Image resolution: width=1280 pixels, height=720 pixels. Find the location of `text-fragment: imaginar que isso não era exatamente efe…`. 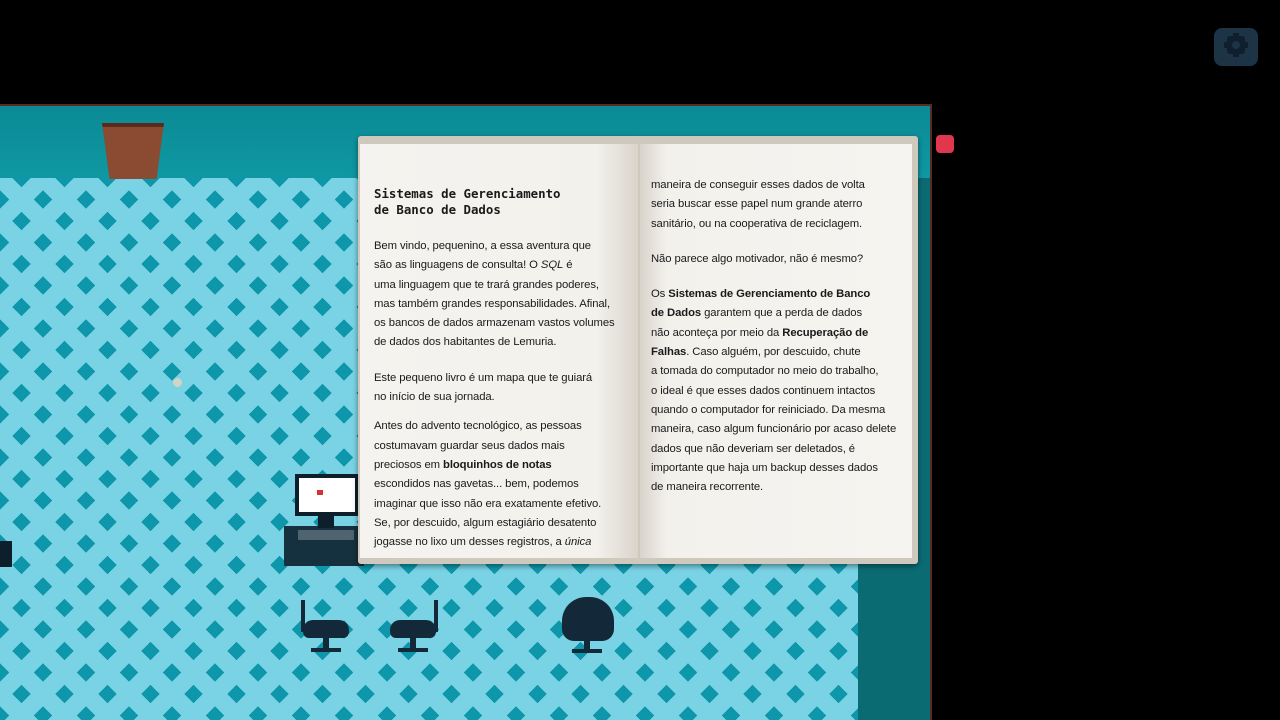

text-fragment: imaginar que isso não era exatamente efe… is located at coordinates (488, 503).